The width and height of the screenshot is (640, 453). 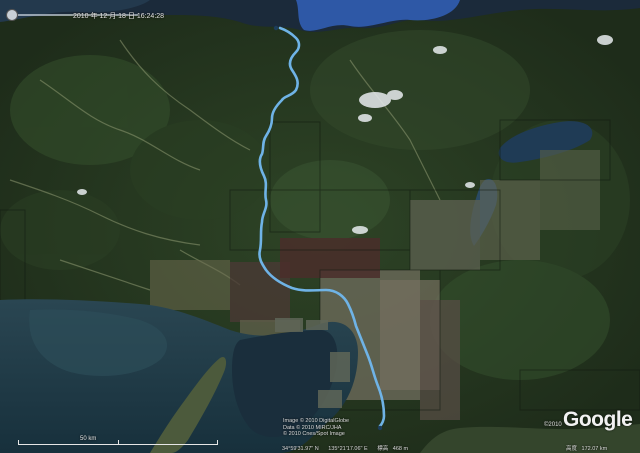 What do you see at coordinates (119, 16) in the screenshot?
I see `imagery-date: 2010 年 12 月 18 日 16:24:28` at bounding box center [119, 16].